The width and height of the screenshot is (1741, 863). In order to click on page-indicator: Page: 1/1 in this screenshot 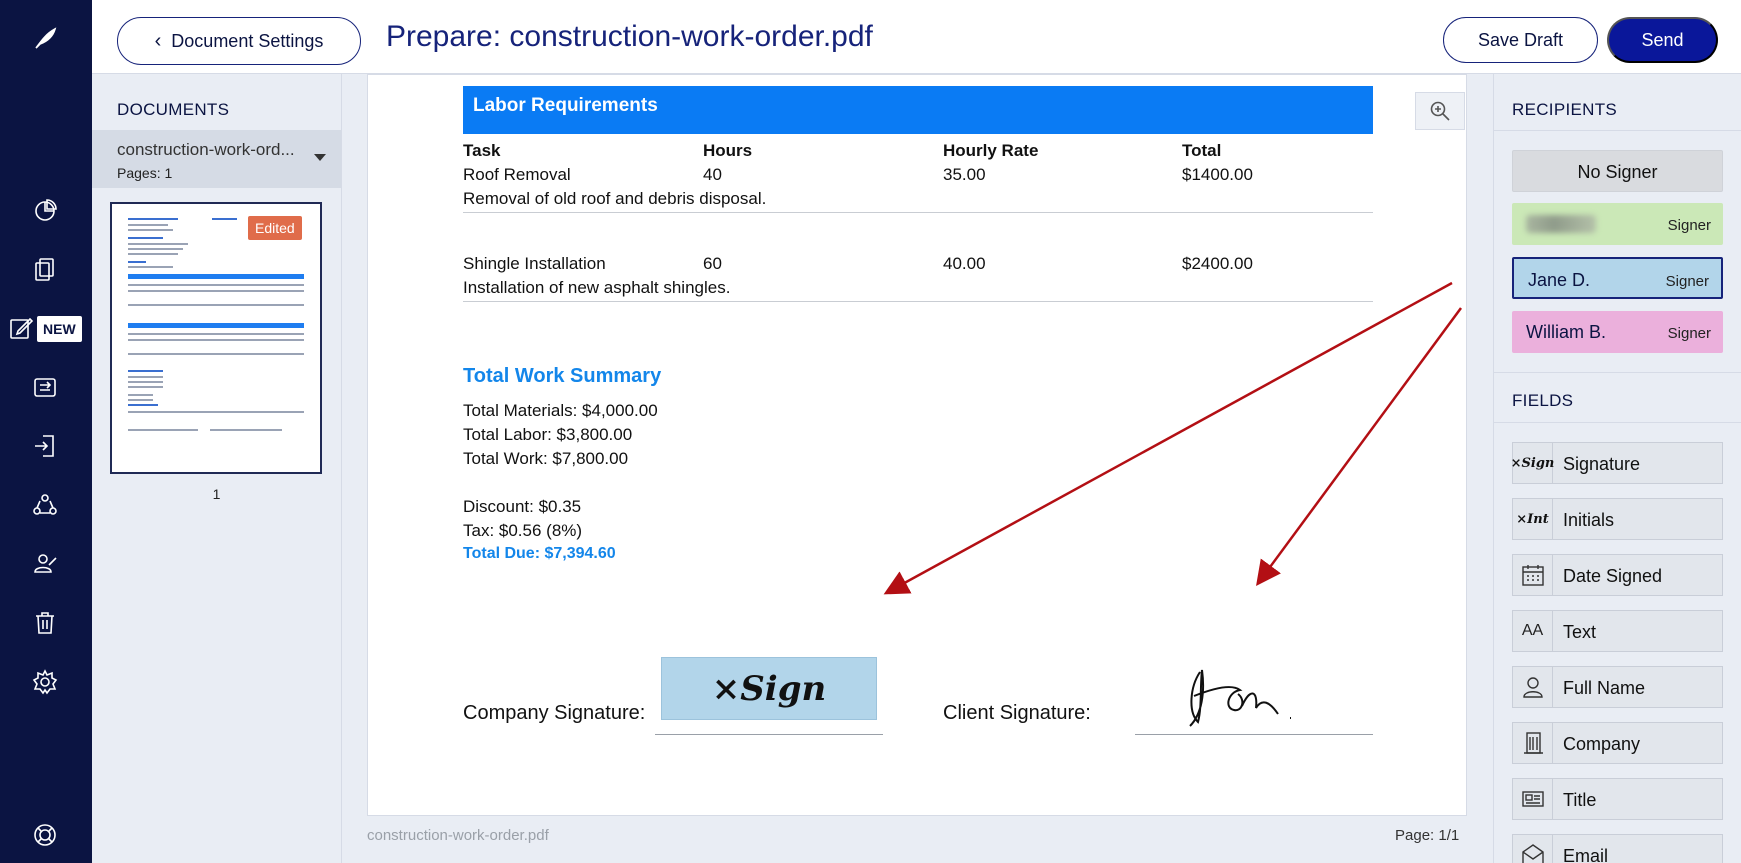, I will do `click(1427, 835)`.